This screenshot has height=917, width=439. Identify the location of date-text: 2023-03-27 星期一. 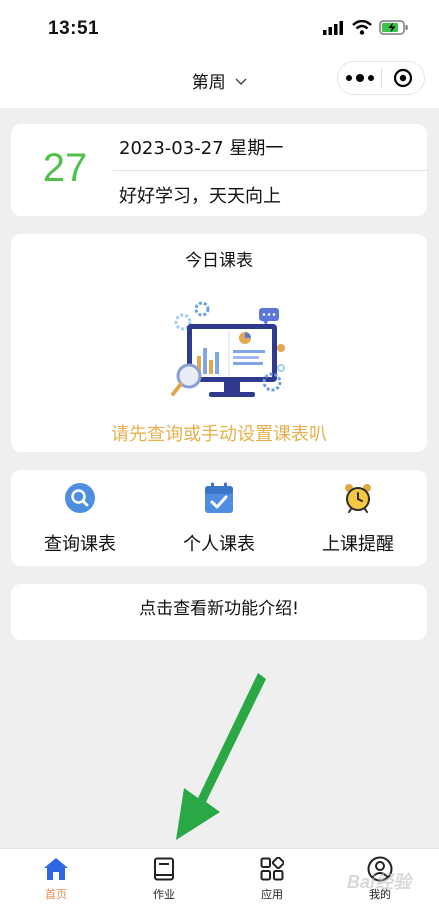
(201, 148).